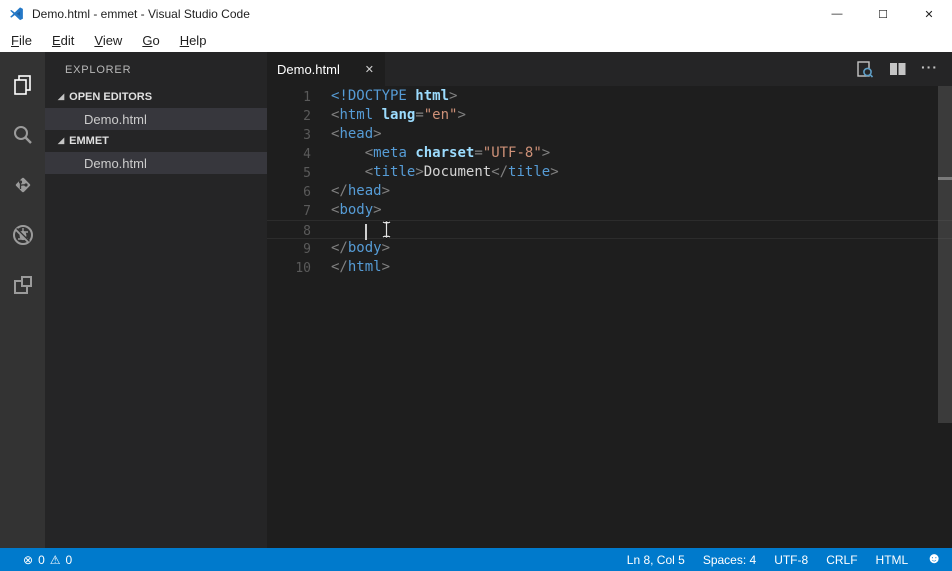 Image resolution: width=952 pixels, height=571 pixels. I want to click on code-line-5: 5 <title>Document</title>, so click(609, 172).